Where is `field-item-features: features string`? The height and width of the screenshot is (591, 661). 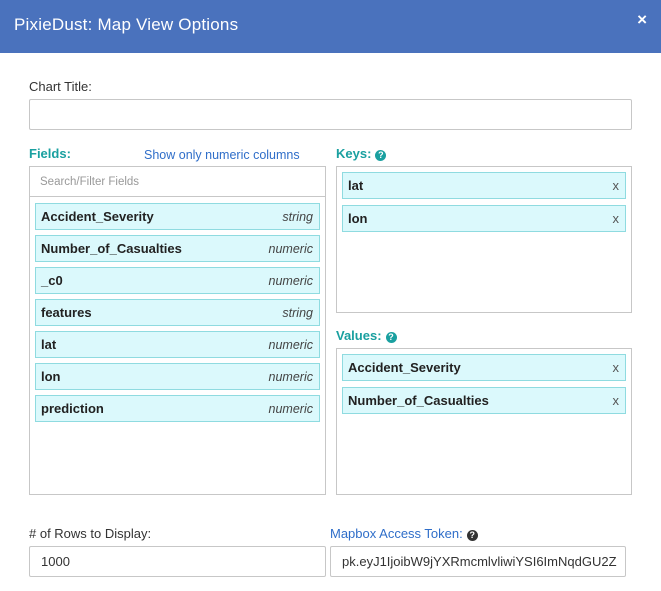
field-item-features: features string is located at coordinates (177, 312).